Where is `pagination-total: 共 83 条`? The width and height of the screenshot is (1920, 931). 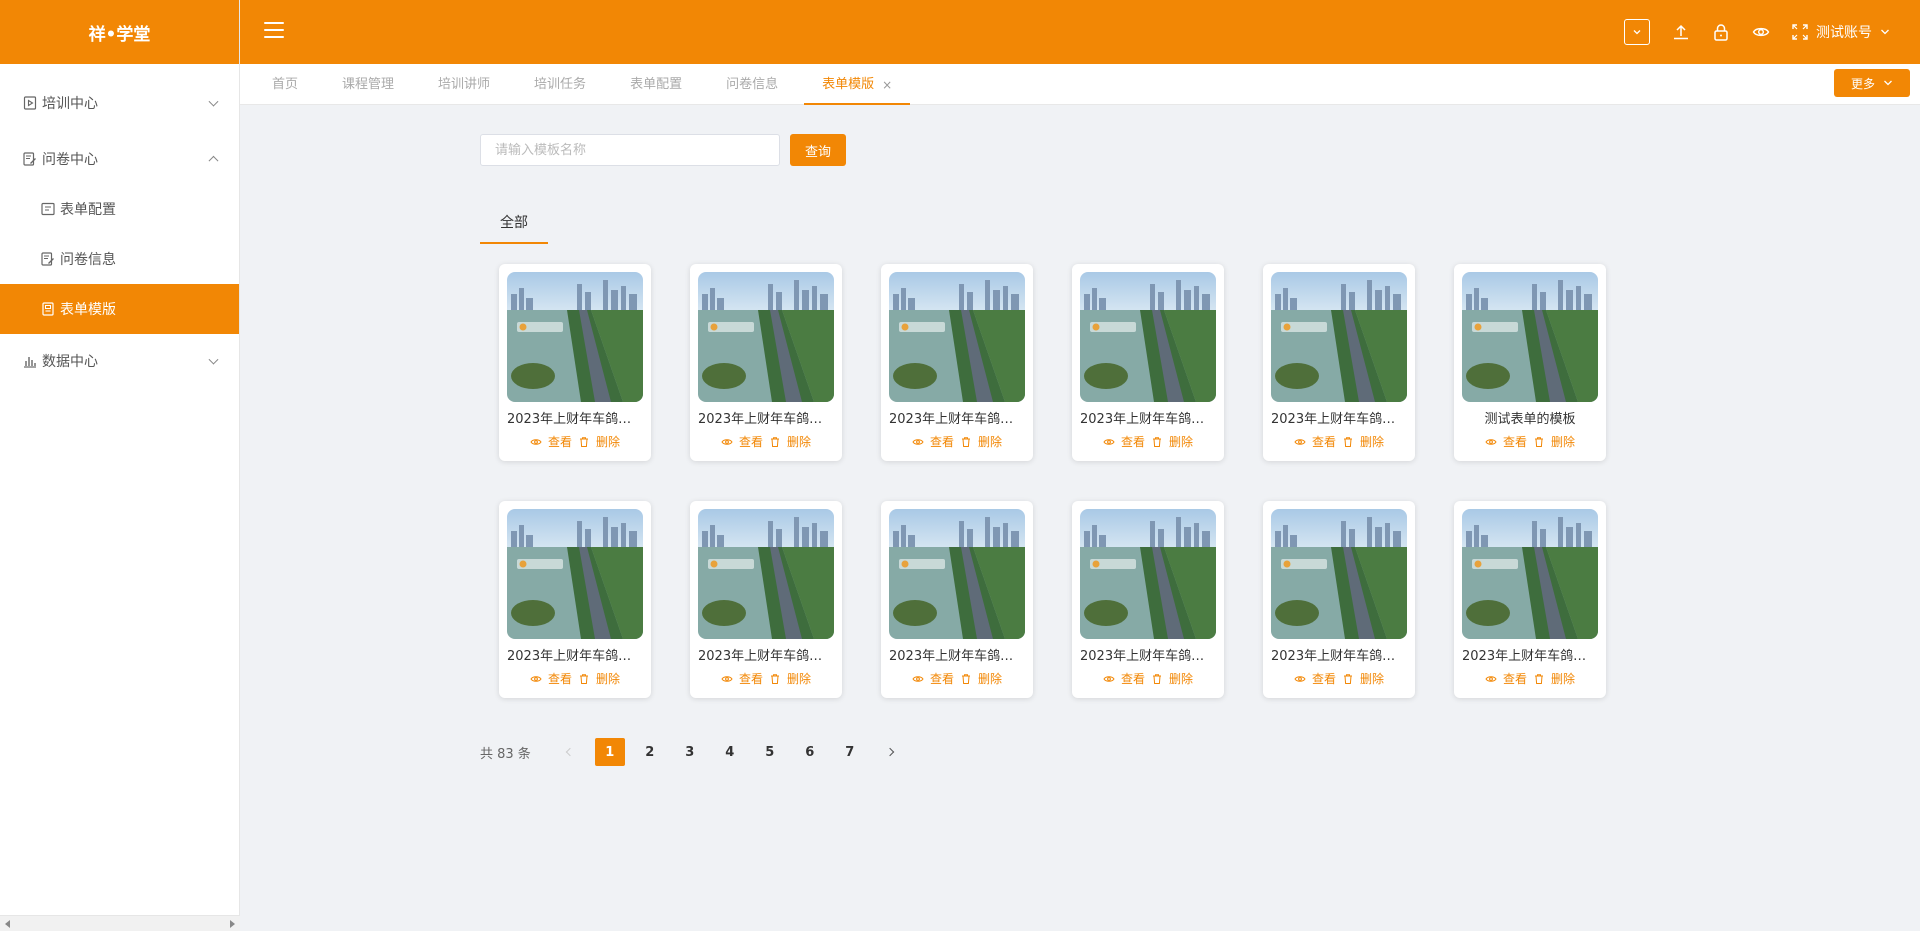
pagination-total: 共 83 条 is located at coordinates (505, 754).